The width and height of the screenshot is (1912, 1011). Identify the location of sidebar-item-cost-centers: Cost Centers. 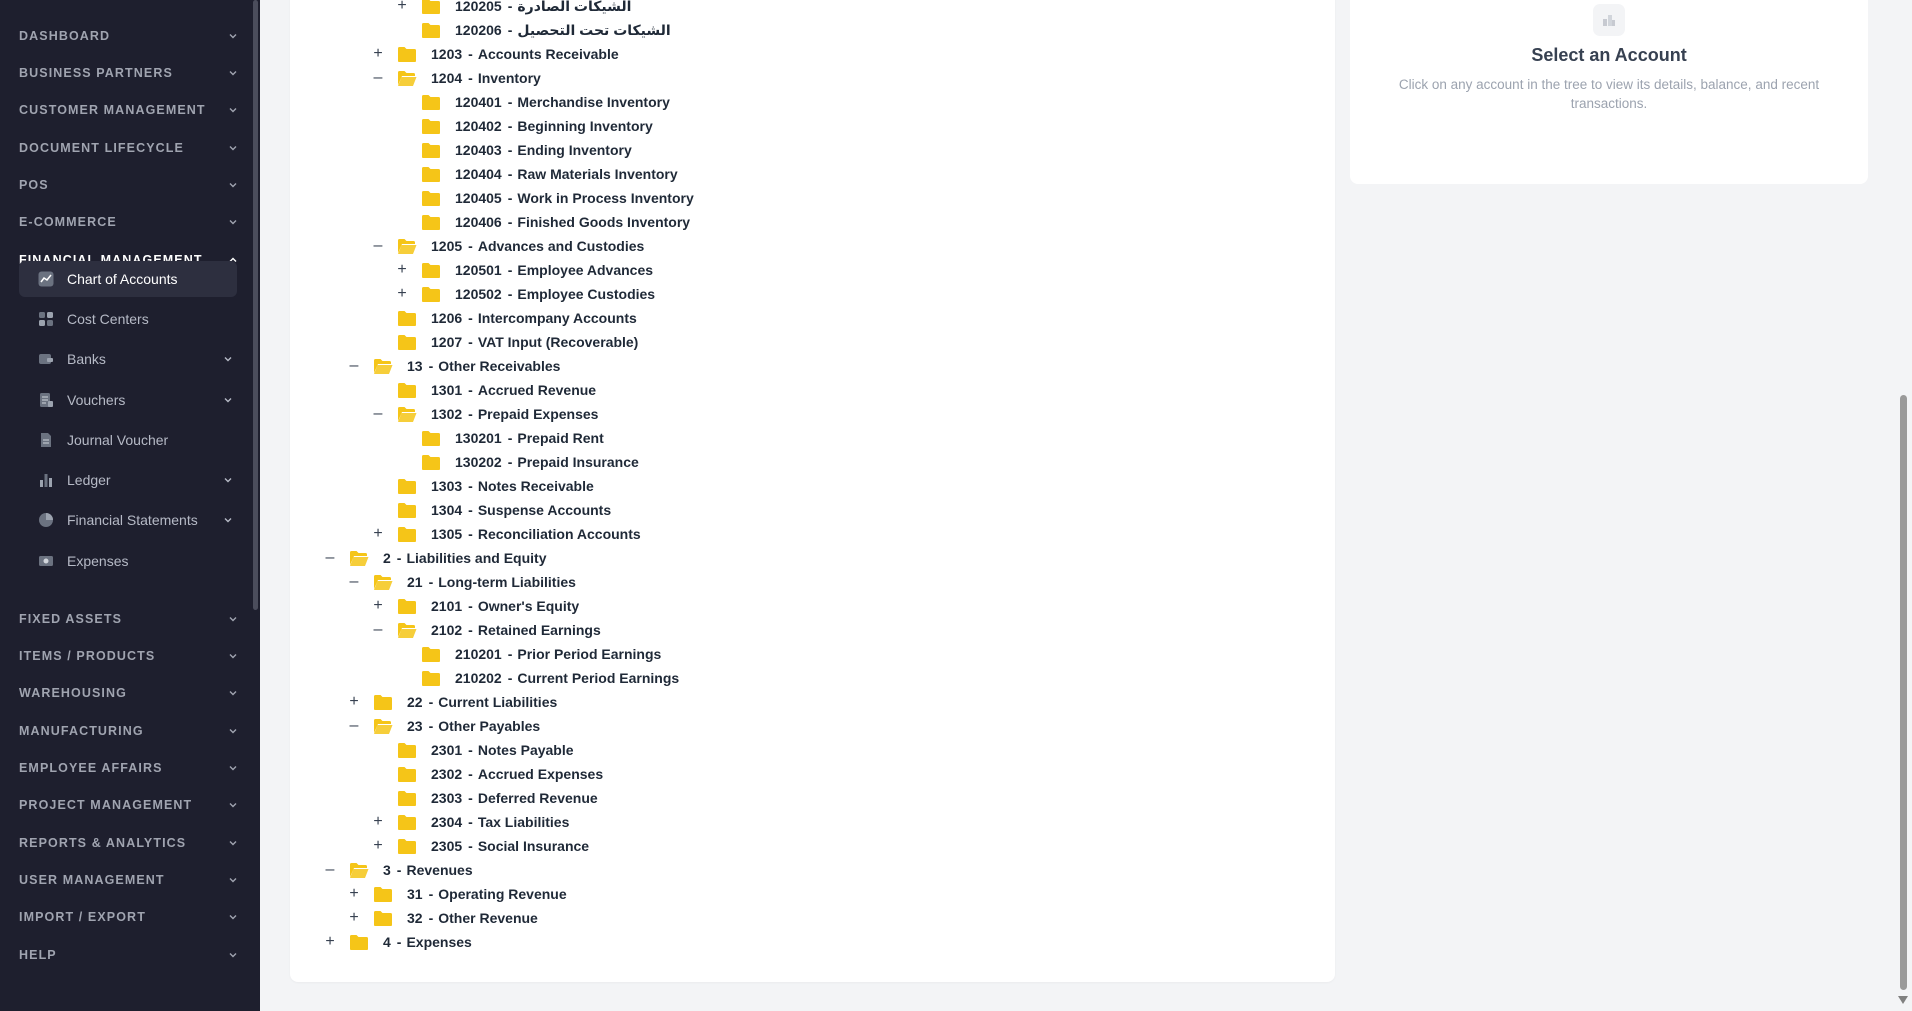
(128, 319).